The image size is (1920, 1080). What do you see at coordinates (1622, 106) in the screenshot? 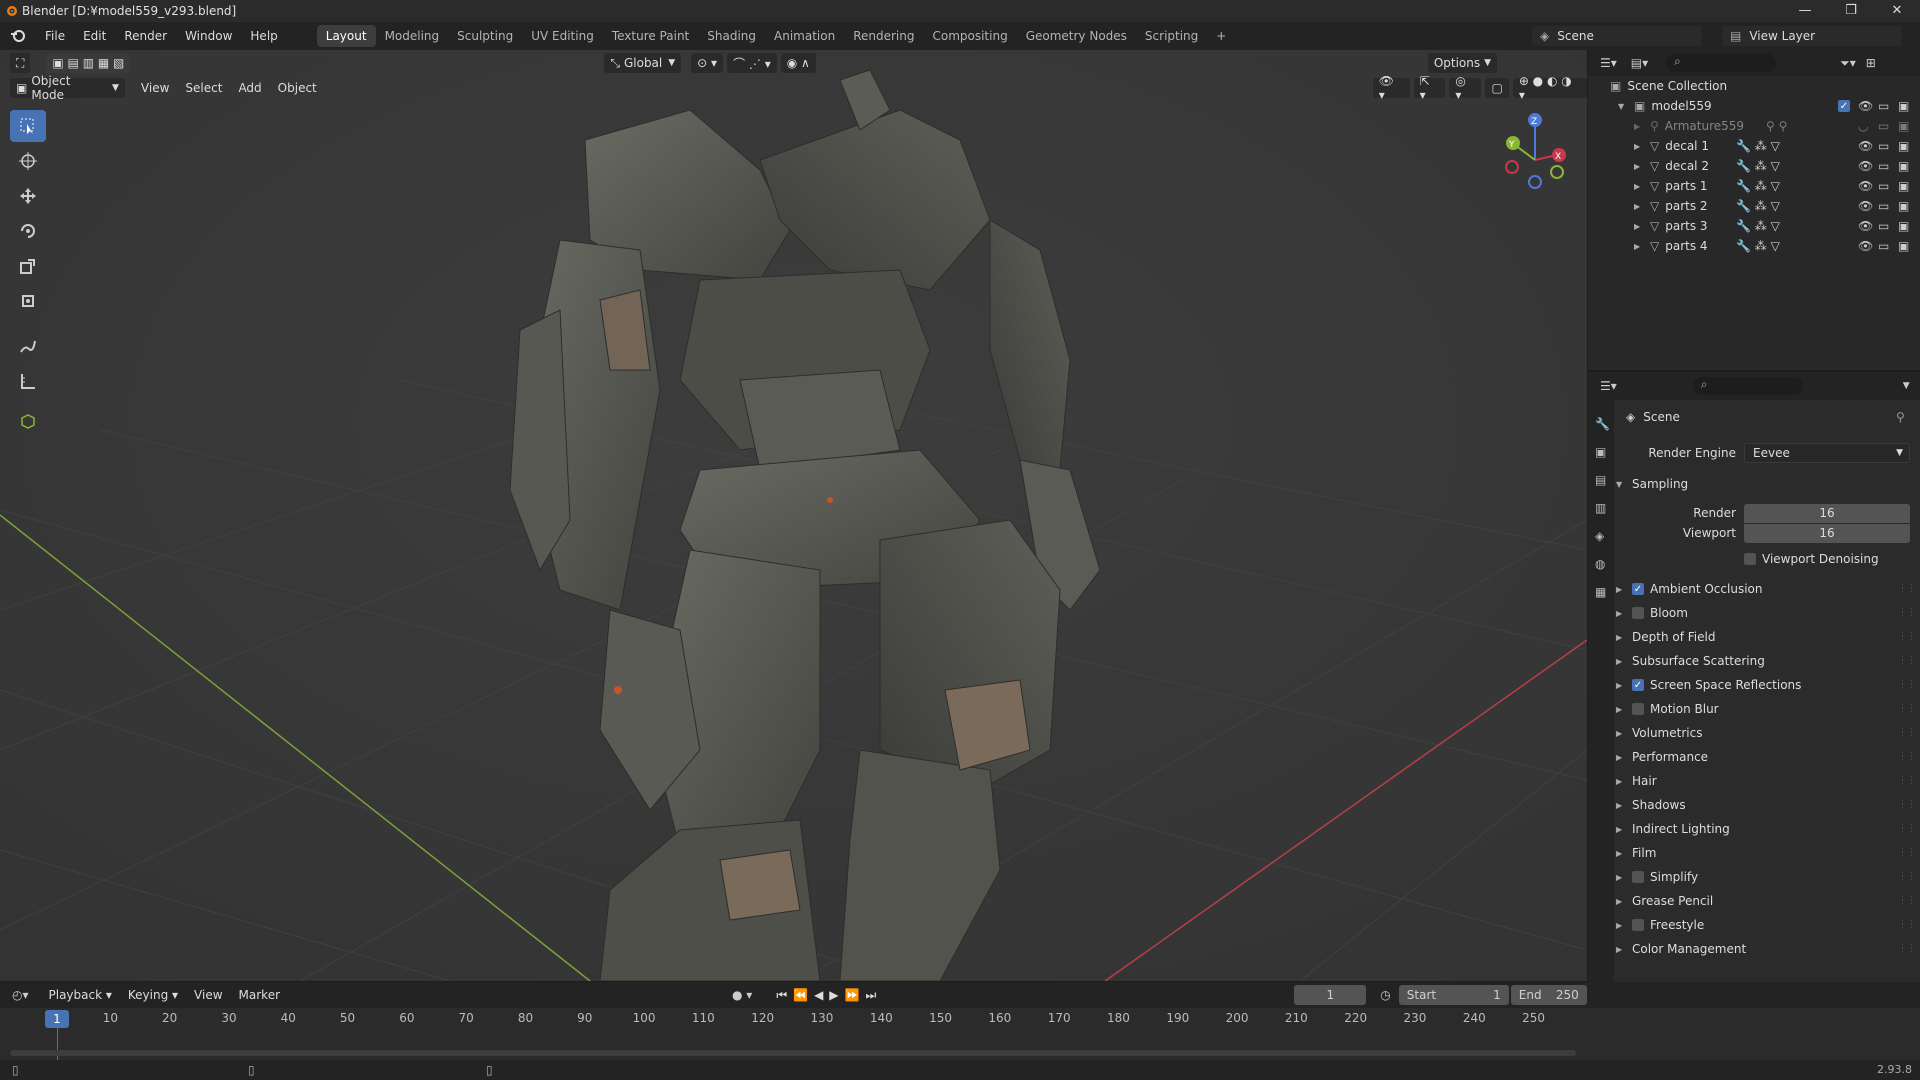
I see `expand-icon: ▼` at bounding box center [1622, 106].